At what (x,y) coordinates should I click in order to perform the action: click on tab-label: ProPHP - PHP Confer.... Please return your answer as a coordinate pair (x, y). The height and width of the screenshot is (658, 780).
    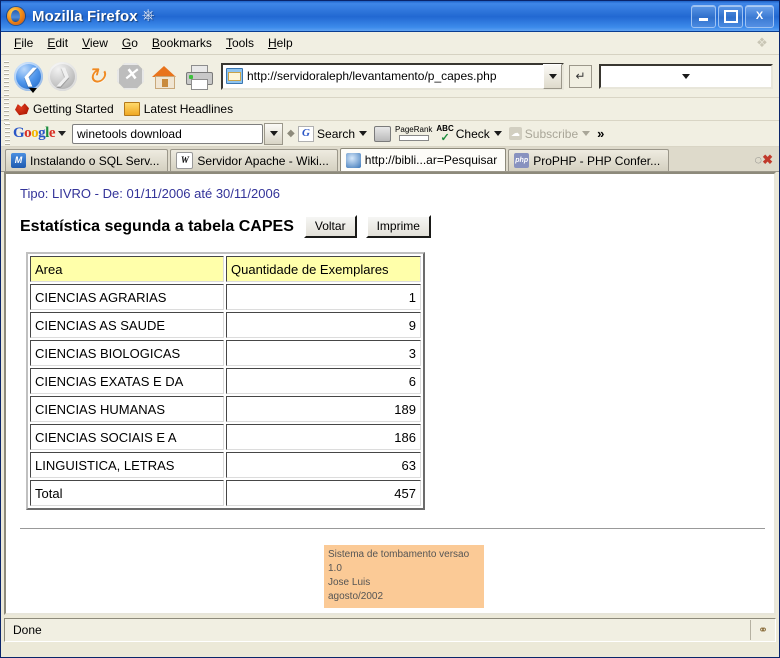
    Looking at the image, I should click on (597, 160).